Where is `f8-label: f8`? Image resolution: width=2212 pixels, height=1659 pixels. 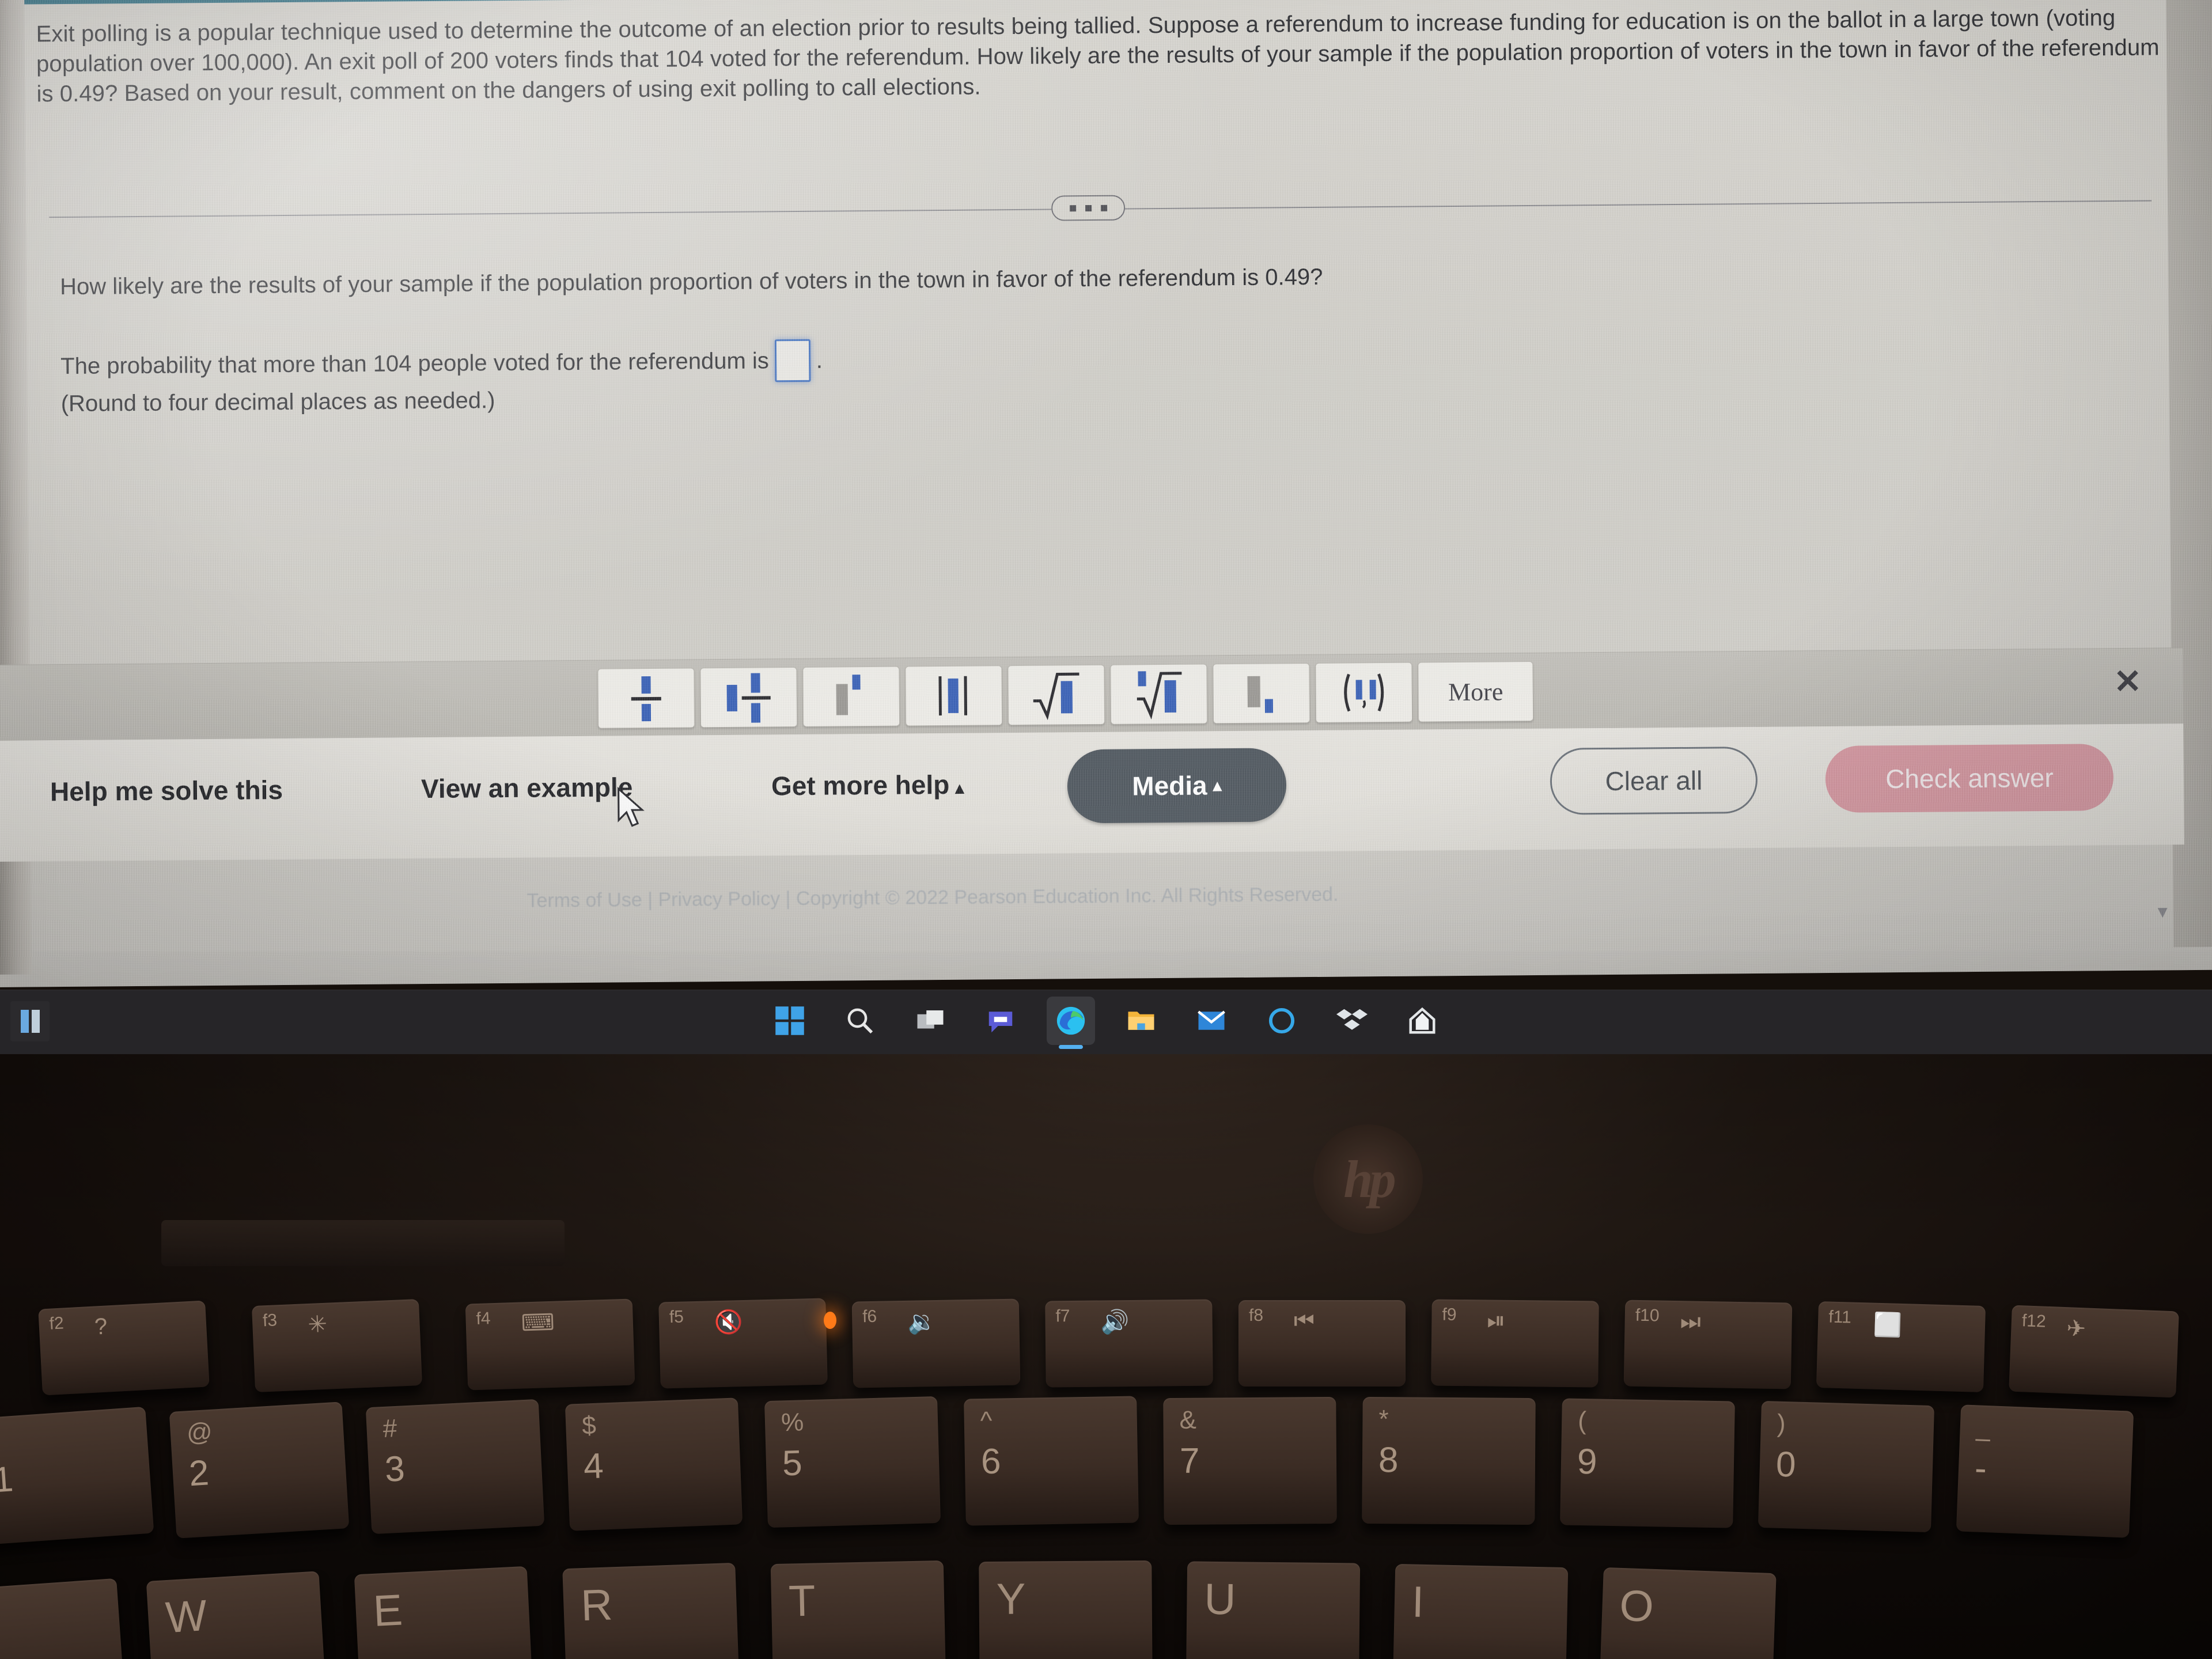
f8-label: f8 is located at coordinates (1256, 1315).